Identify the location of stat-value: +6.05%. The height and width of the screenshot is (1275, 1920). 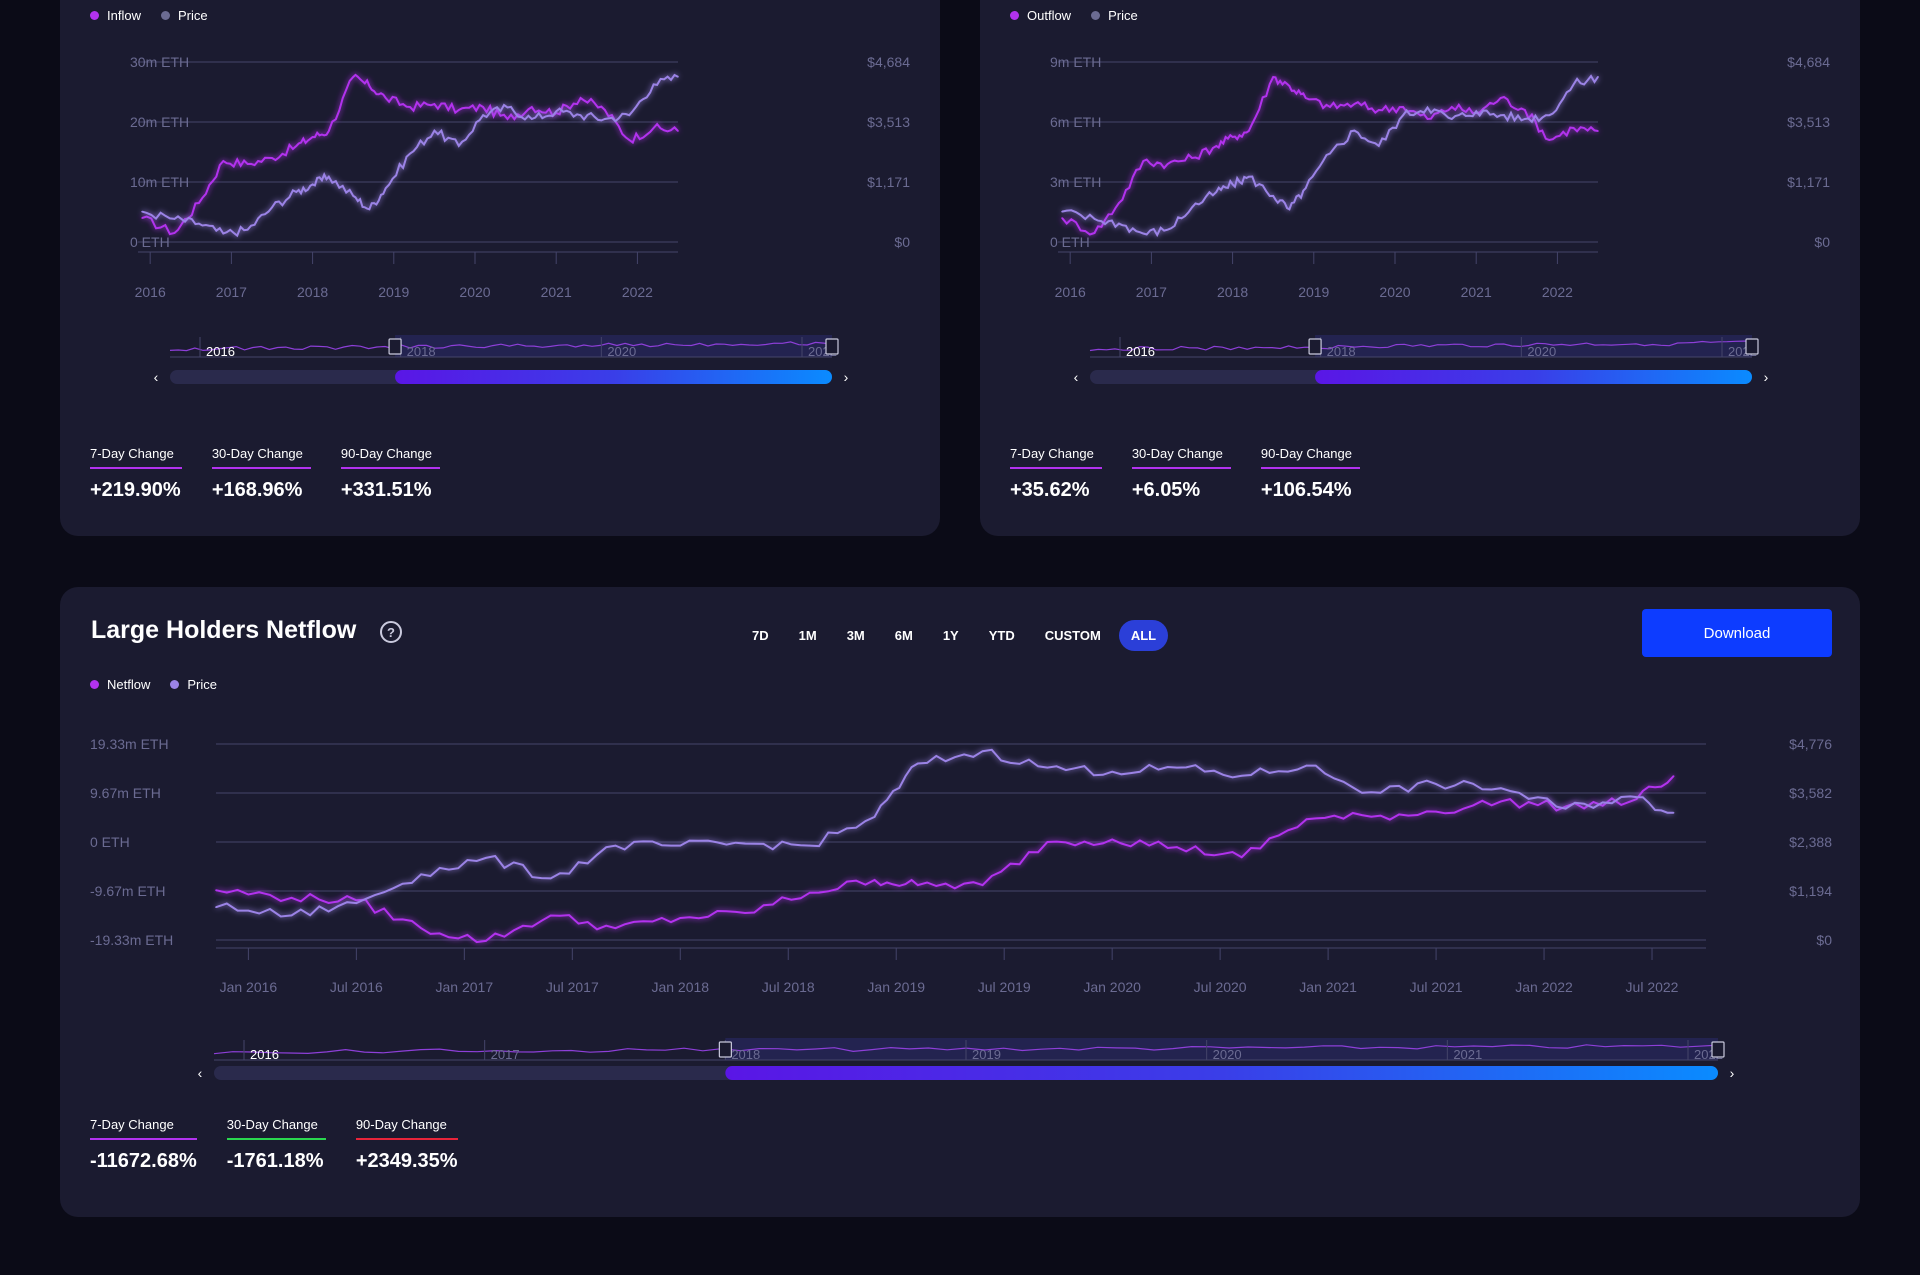
(1166, 490).